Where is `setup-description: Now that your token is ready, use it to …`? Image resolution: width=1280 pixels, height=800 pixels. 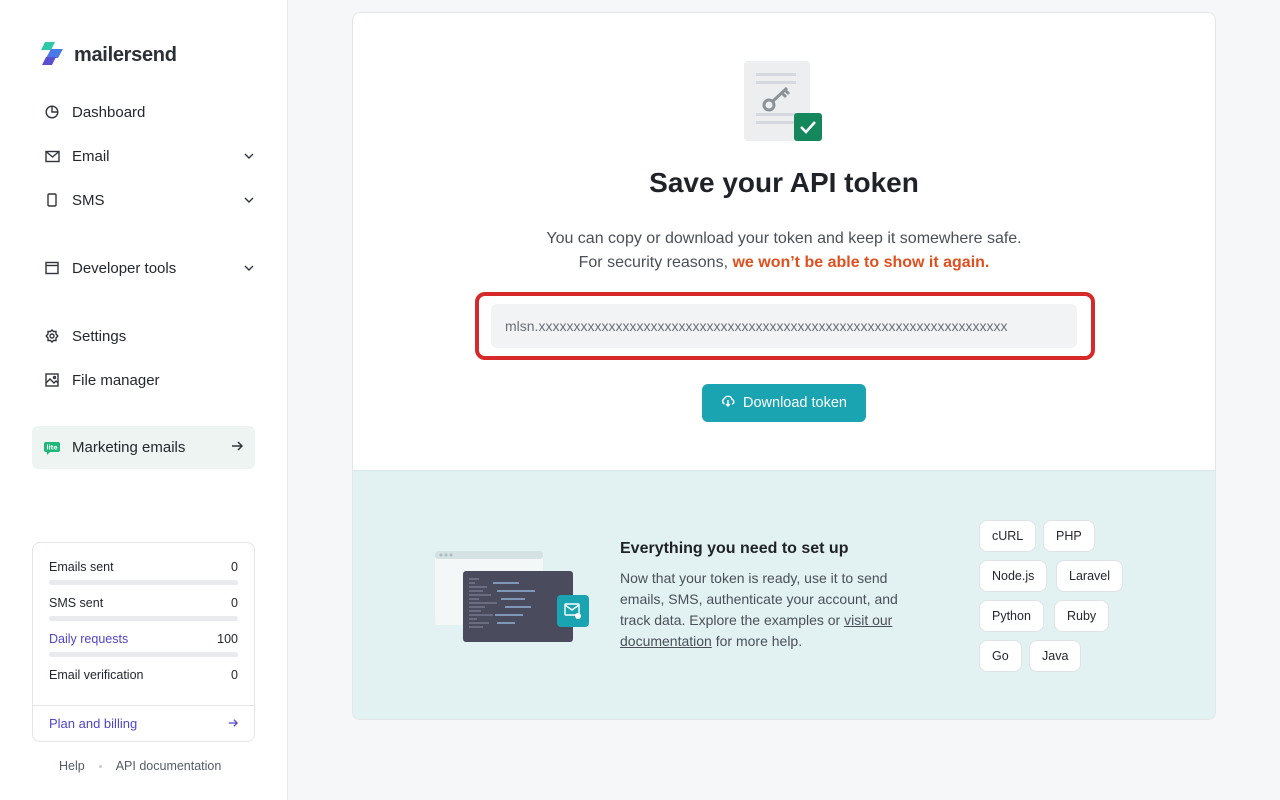 setup-description: Now that your token is ready, use it to … is located at coordinates (770, 610).